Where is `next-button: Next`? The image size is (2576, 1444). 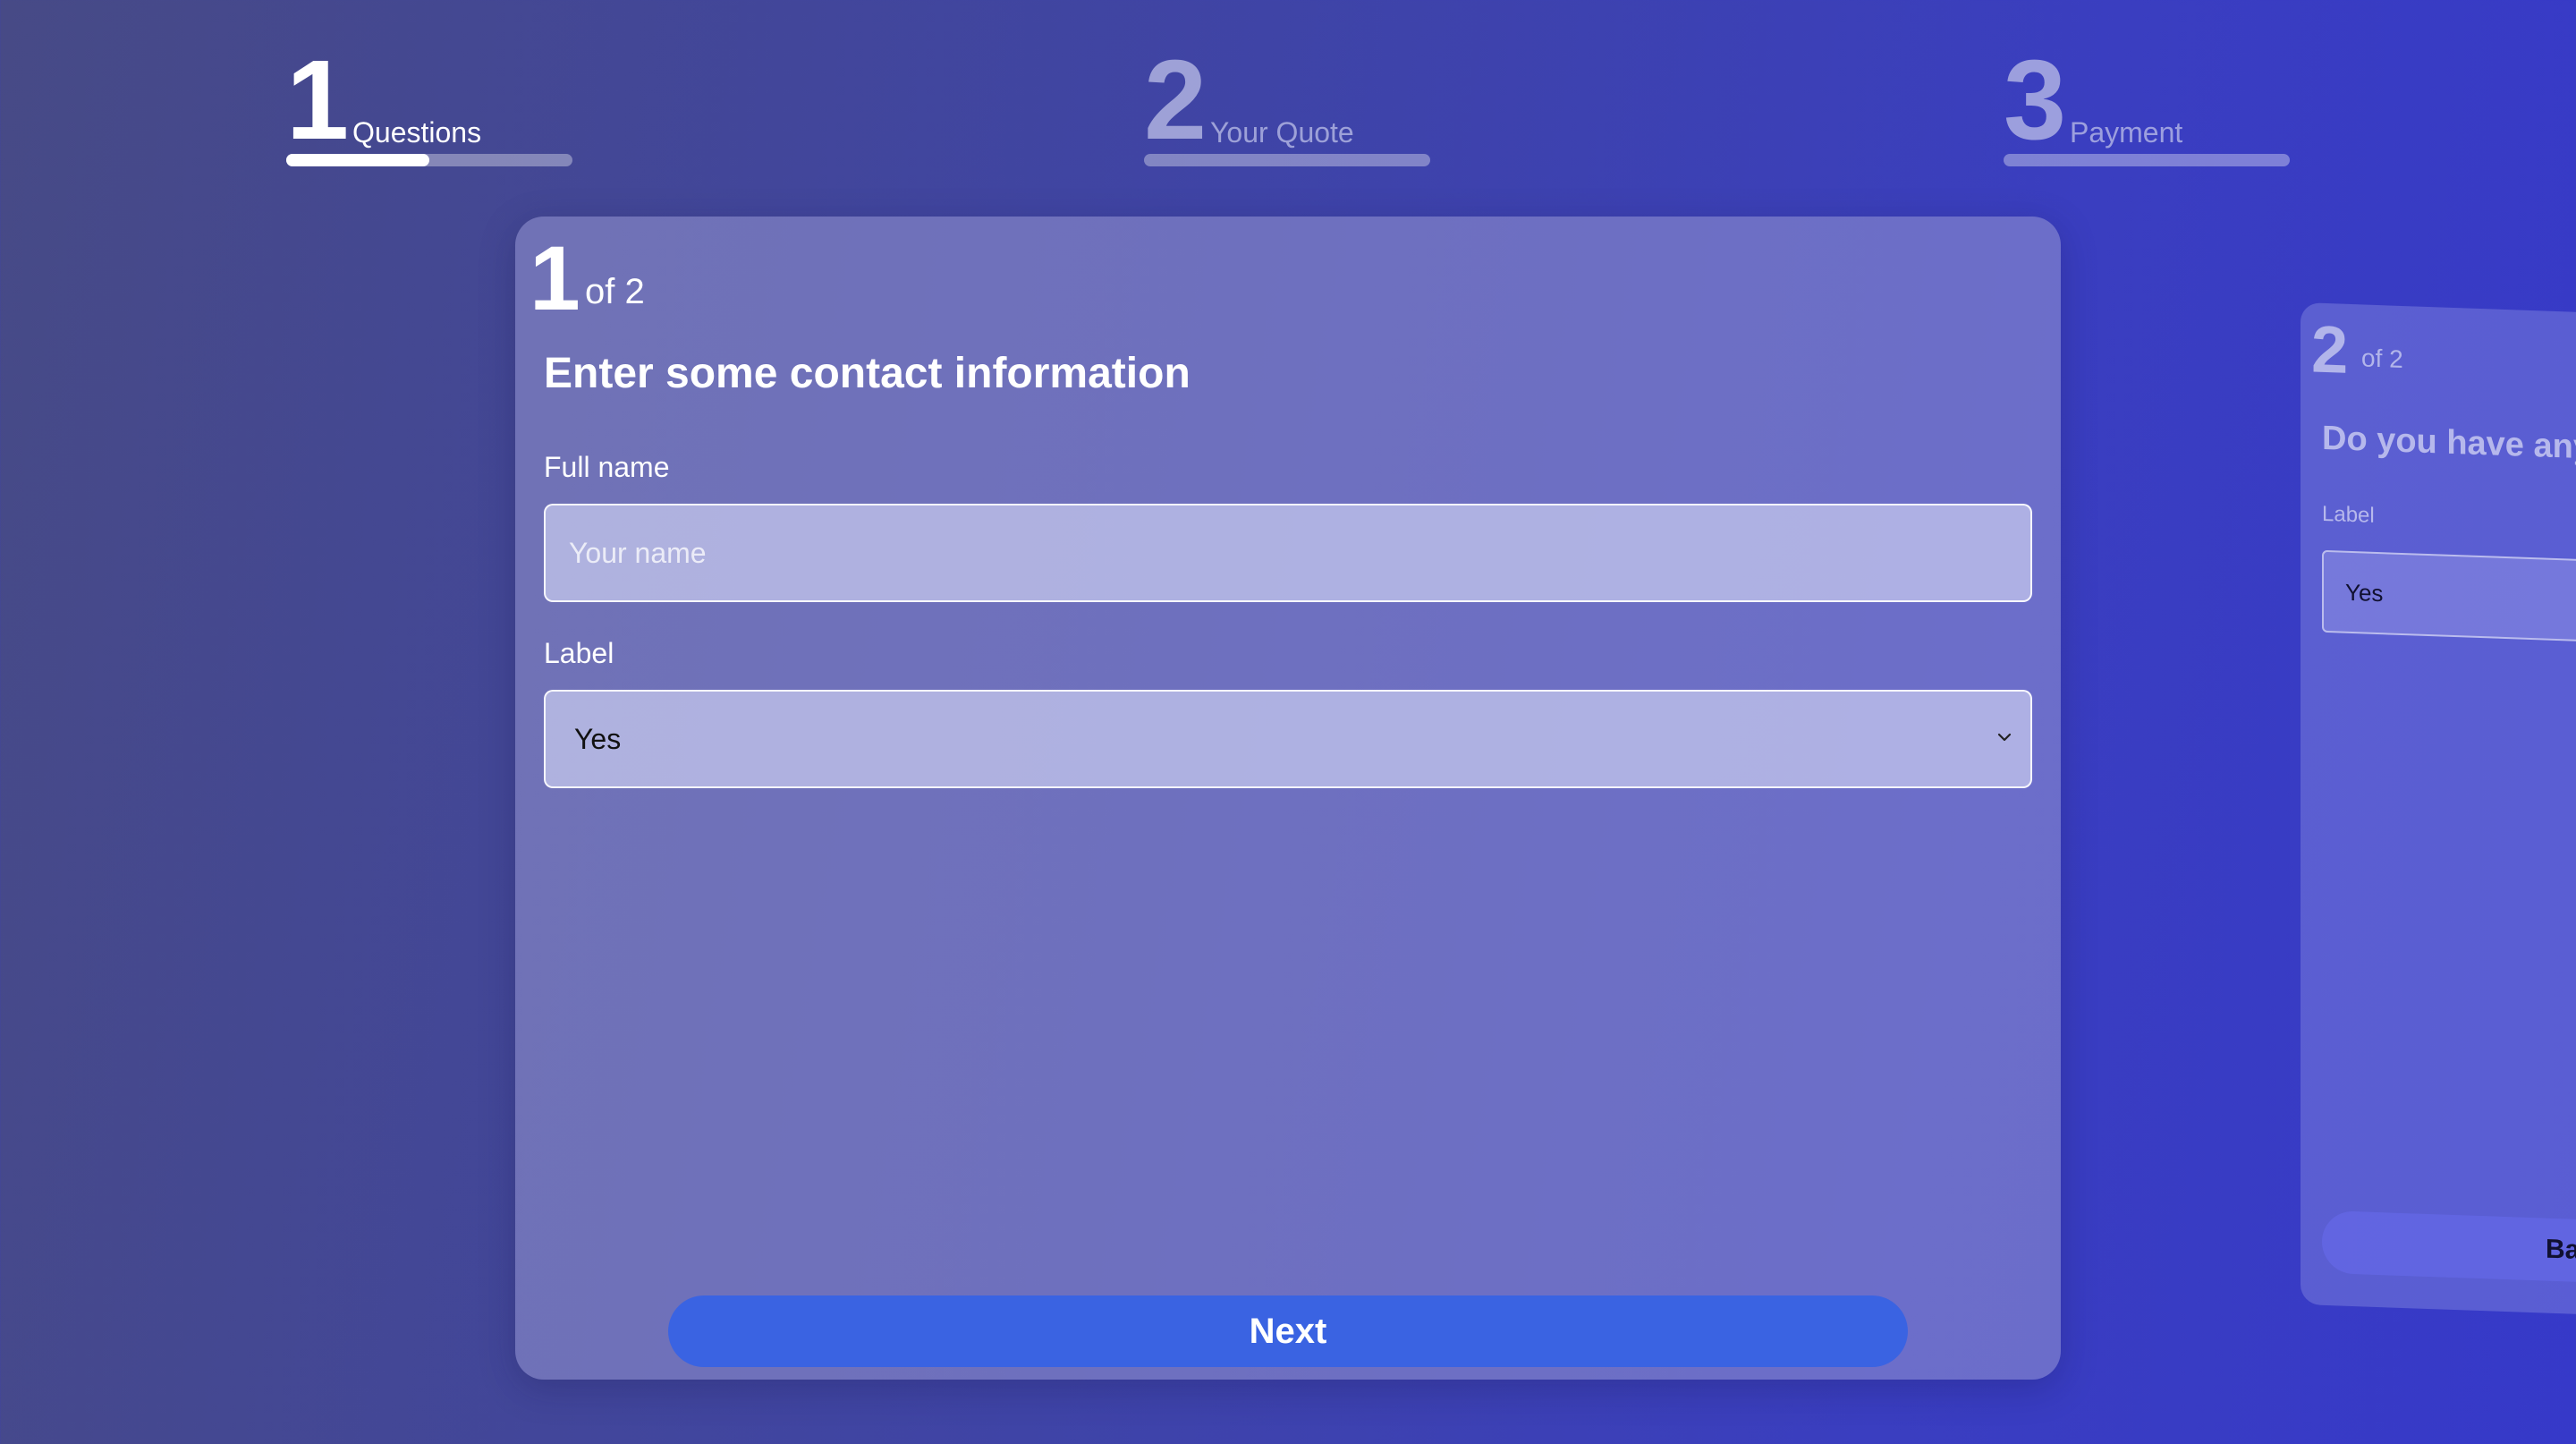
next-button: Next is located at coordinates (1288, 1331).